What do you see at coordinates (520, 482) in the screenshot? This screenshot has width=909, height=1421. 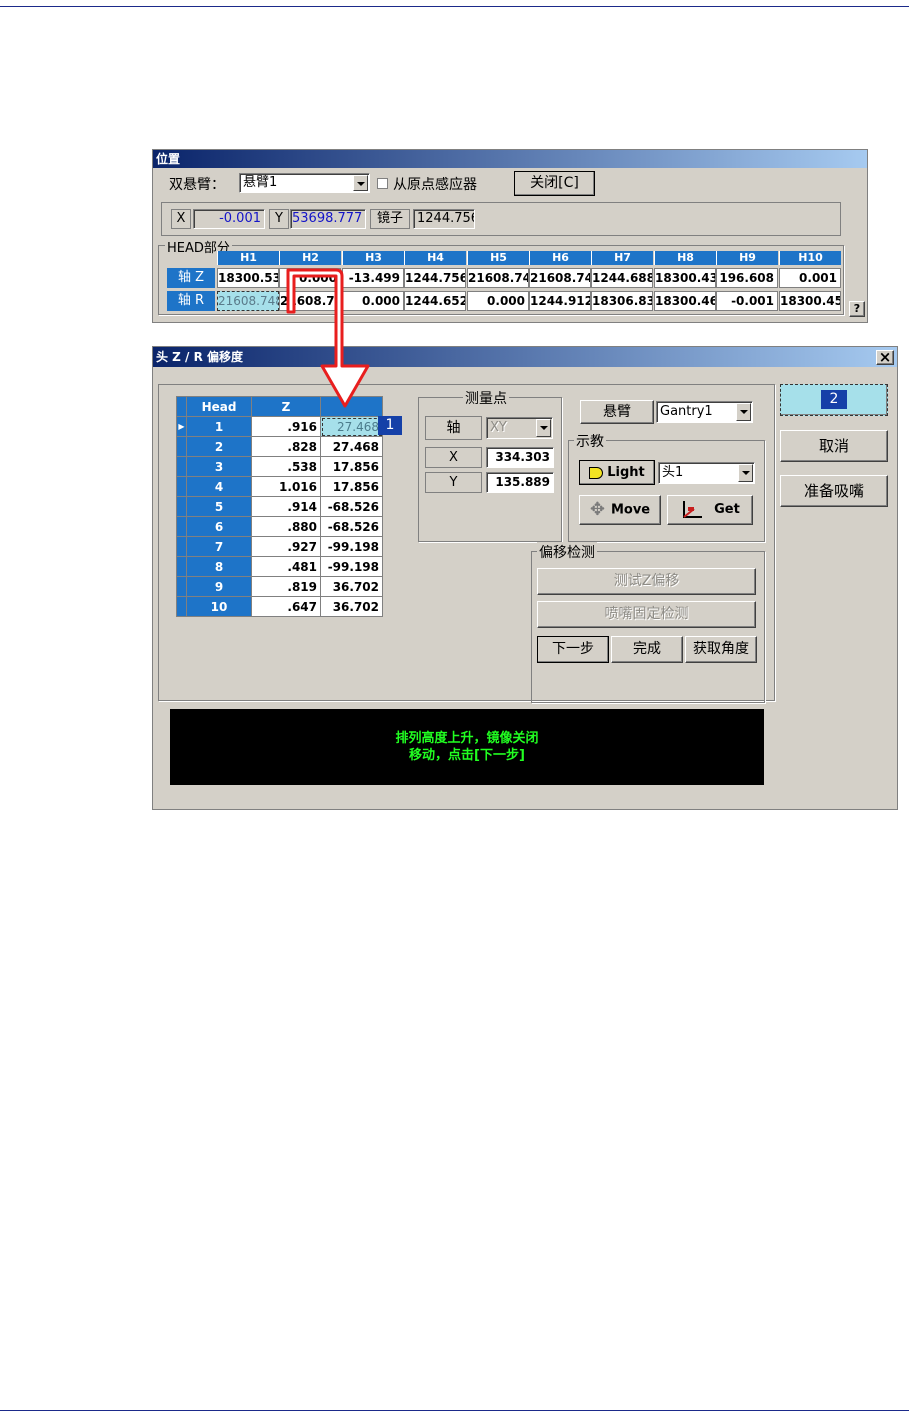 I see `measure-y-value: 135.889` at bounding box center [520, 482].